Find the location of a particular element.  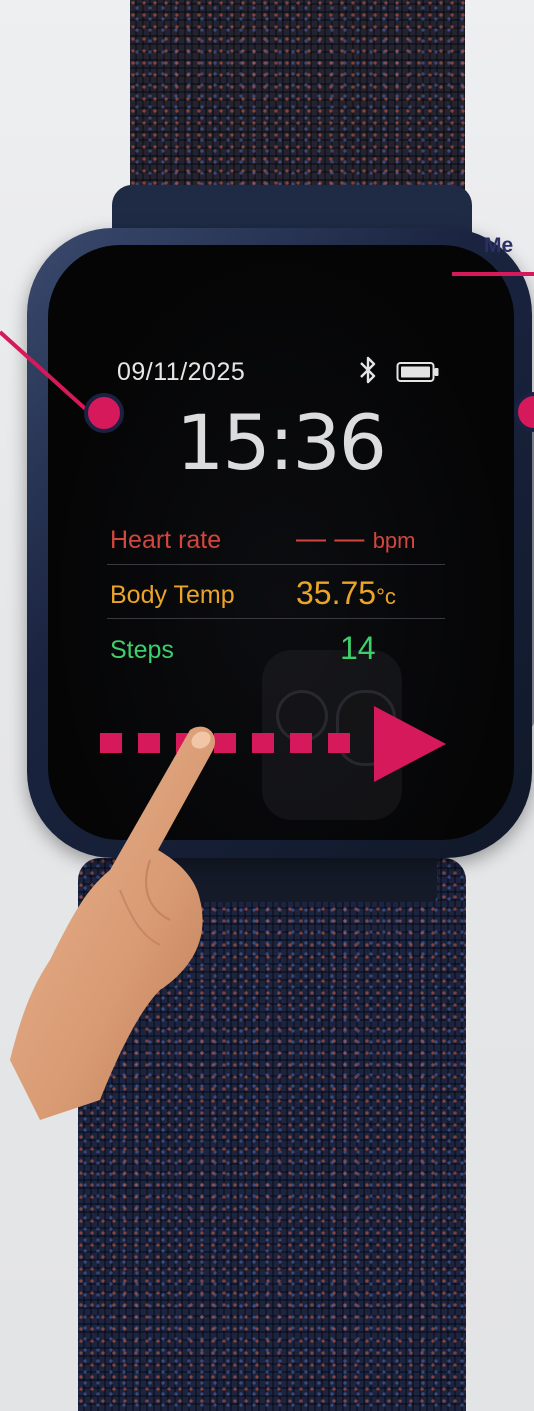

body-temp-unit: °c is located at coordinates (386, 596).